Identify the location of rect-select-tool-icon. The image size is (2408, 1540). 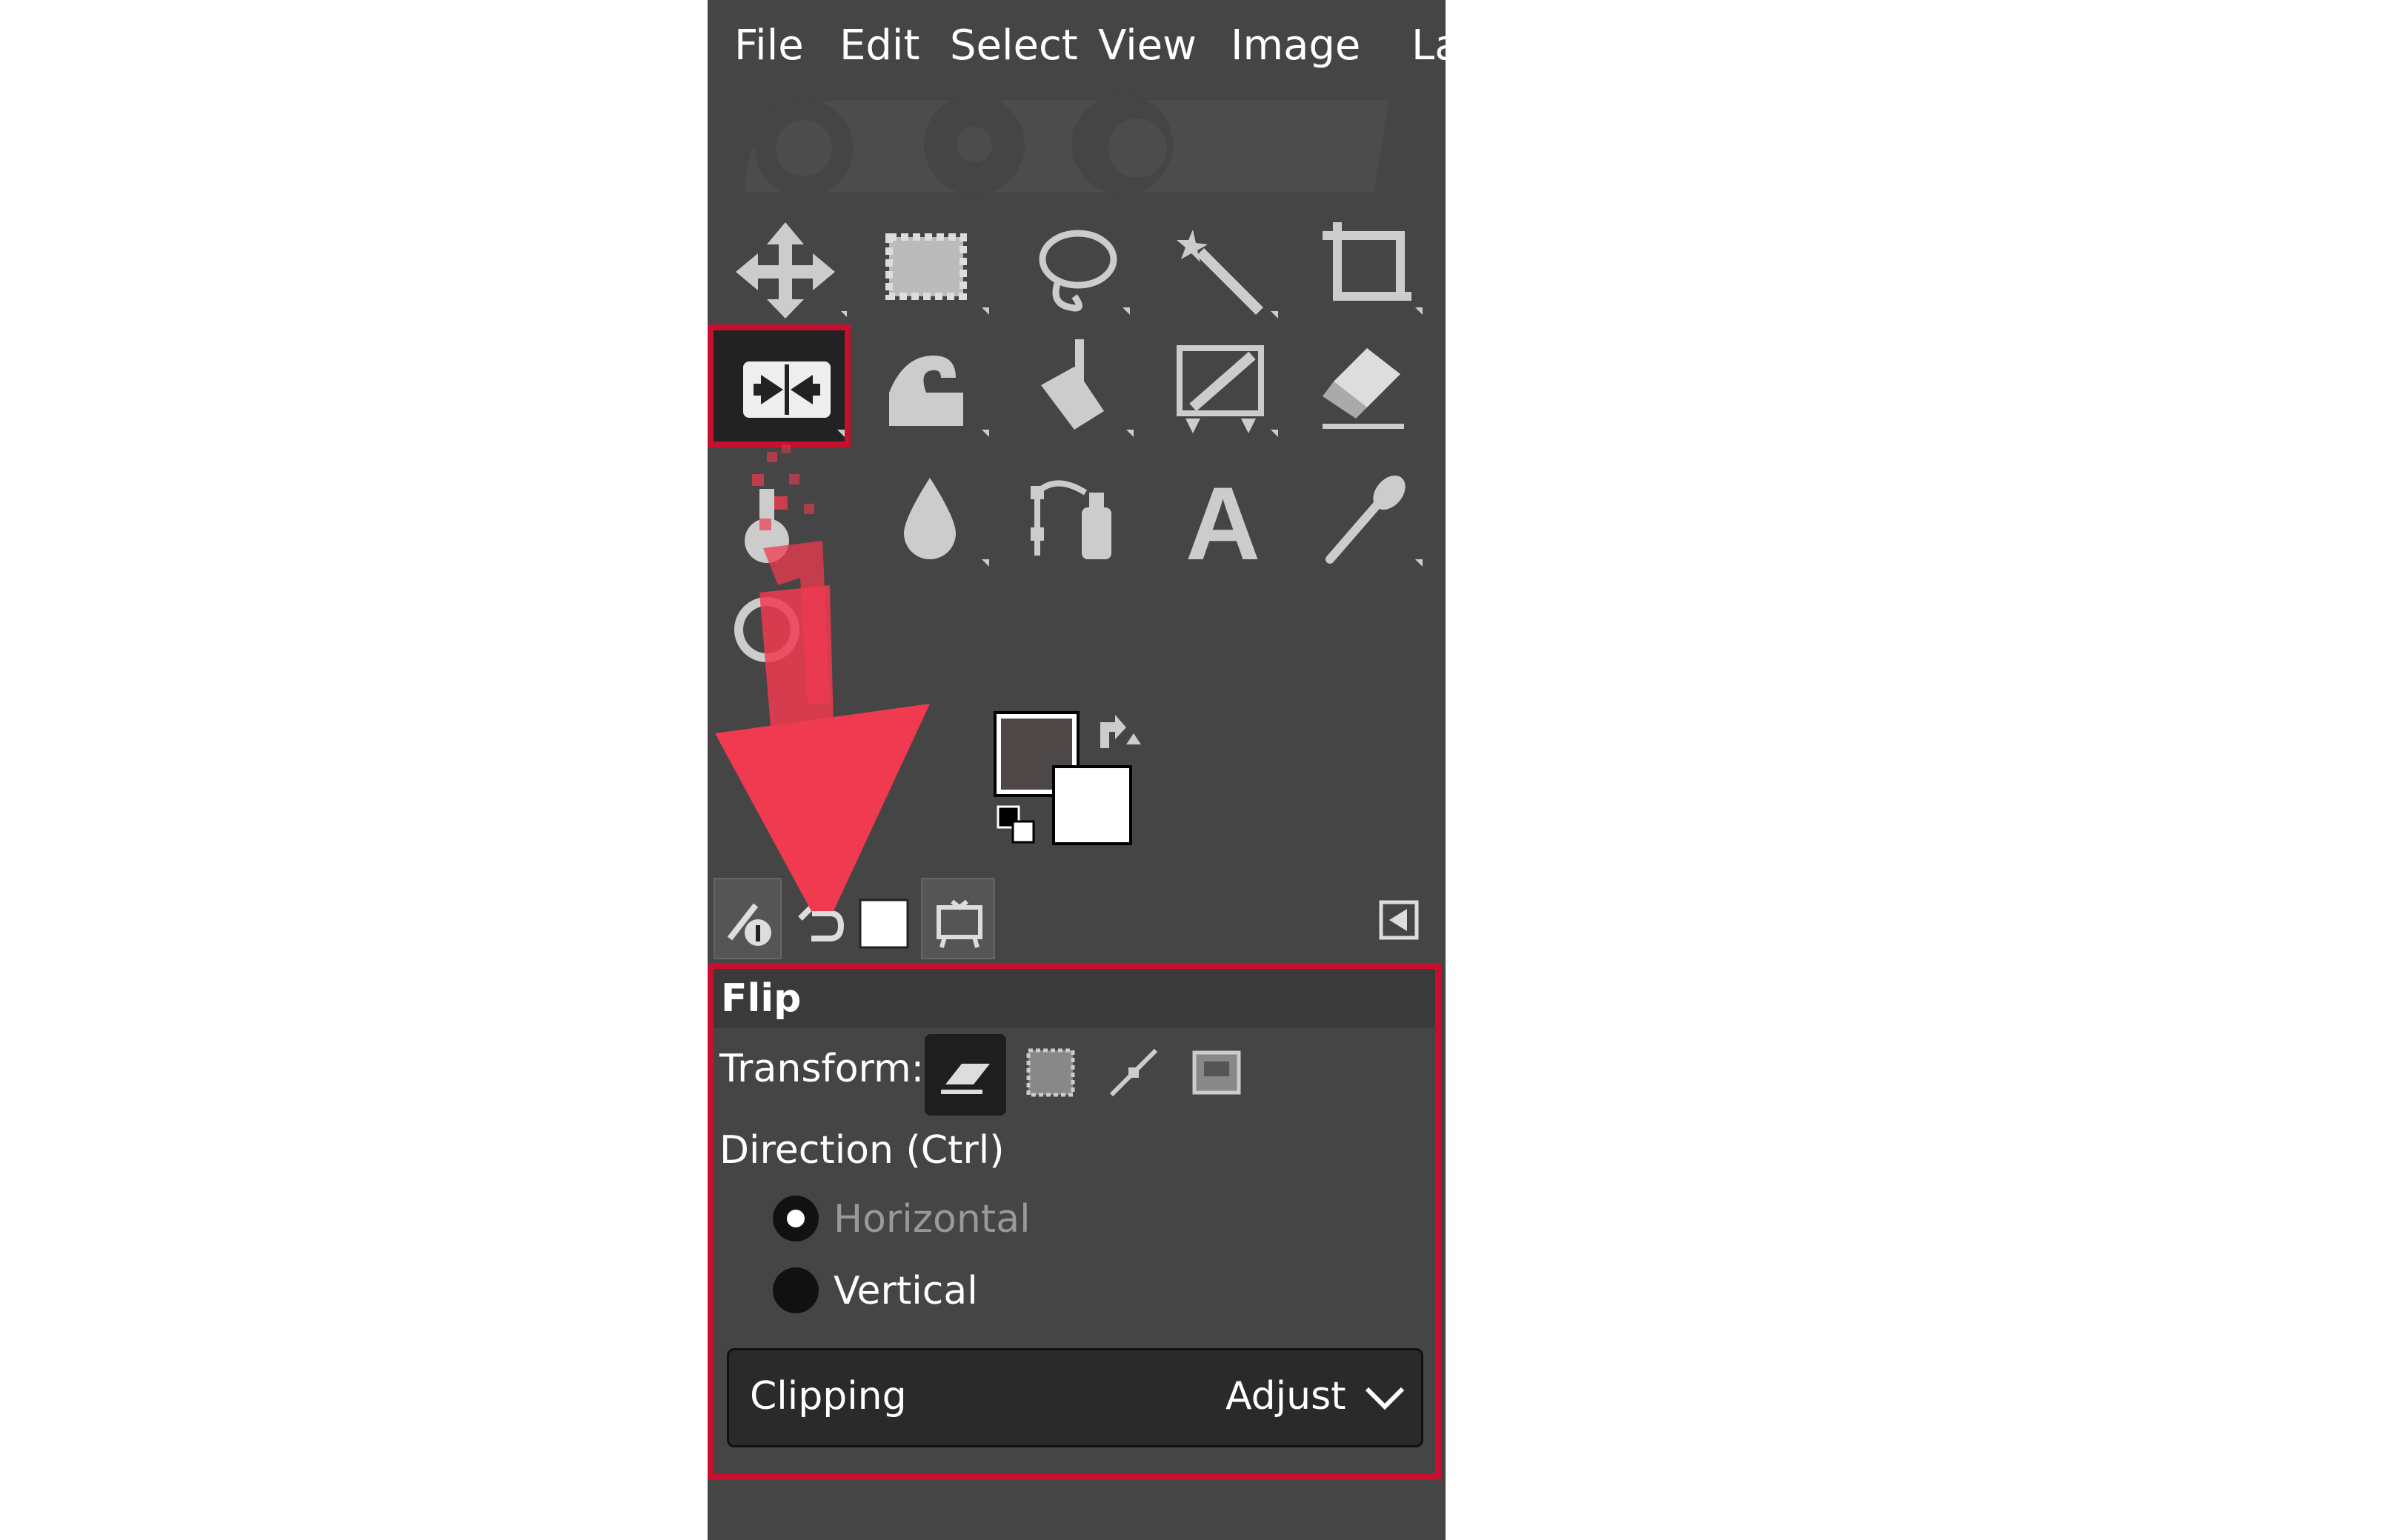
(937, 274).